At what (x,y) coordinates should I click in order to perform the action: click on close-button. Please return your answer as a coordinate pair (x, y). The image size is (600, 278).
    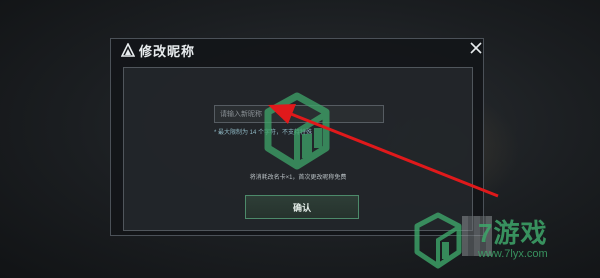
    Looking at the image, I should click on (476, 50).